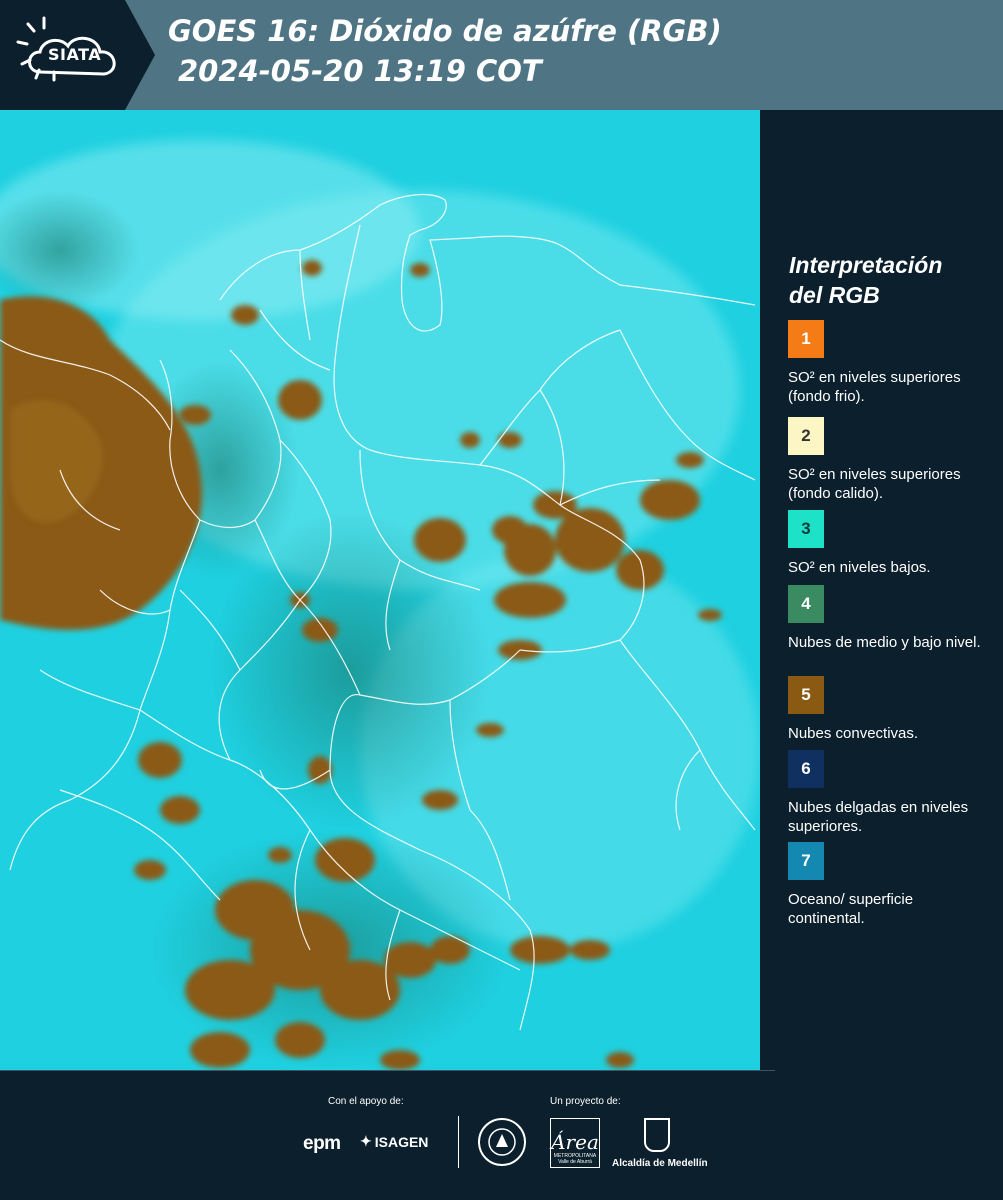  I want to click on page-title: GOES 16: Dióxido de azúfre (RGB), so click(445, 31).